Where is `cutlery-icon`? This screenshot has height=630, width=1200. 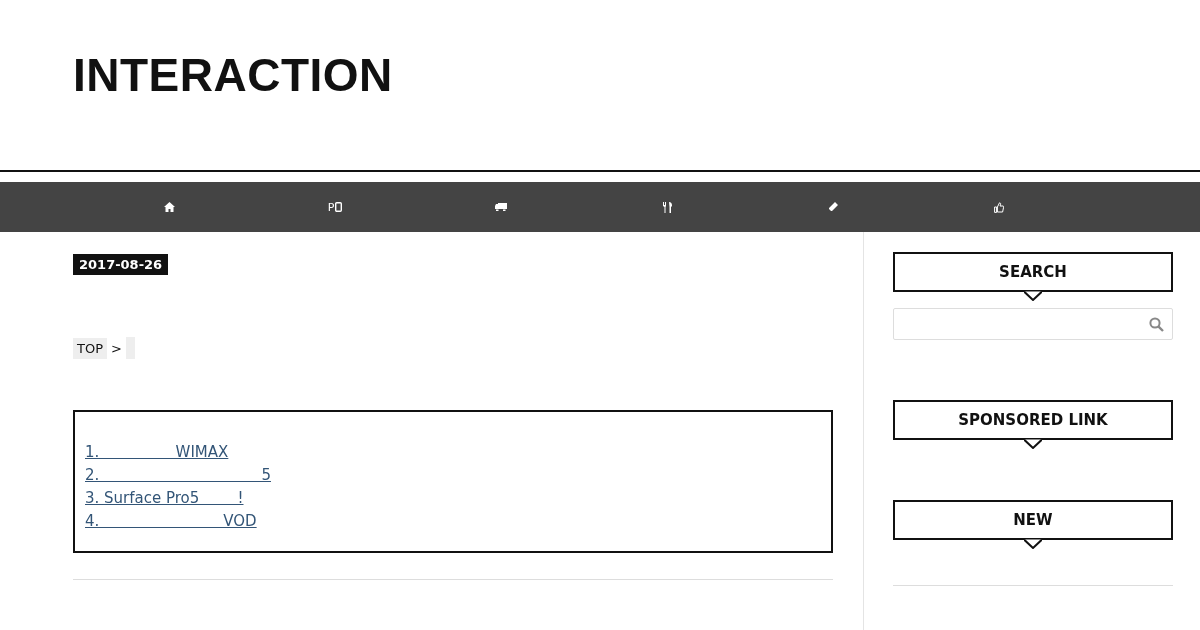
cutlery-icon is located at coordinates (667, 207).